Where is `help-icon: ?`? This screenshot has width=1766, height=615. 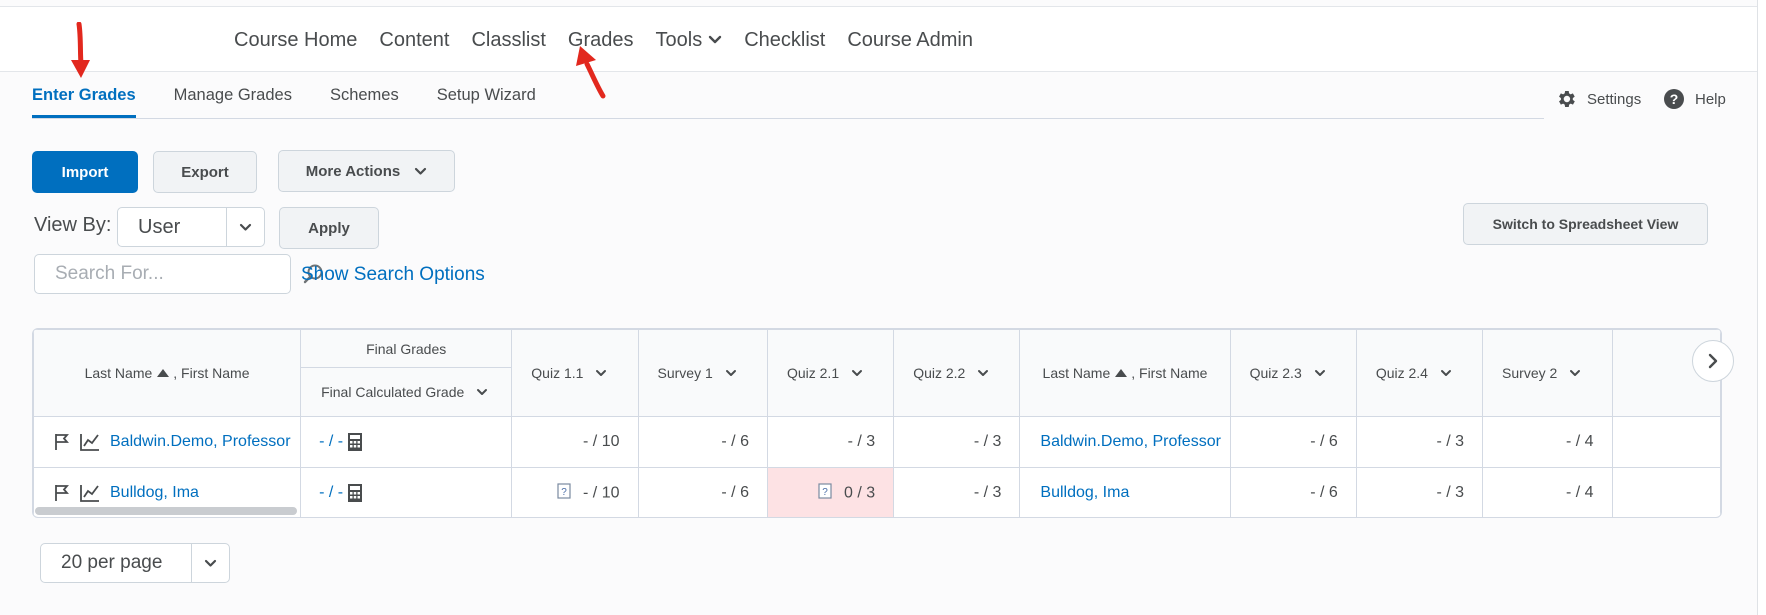
help-icon: ? is located at coordinates (1674, 99).